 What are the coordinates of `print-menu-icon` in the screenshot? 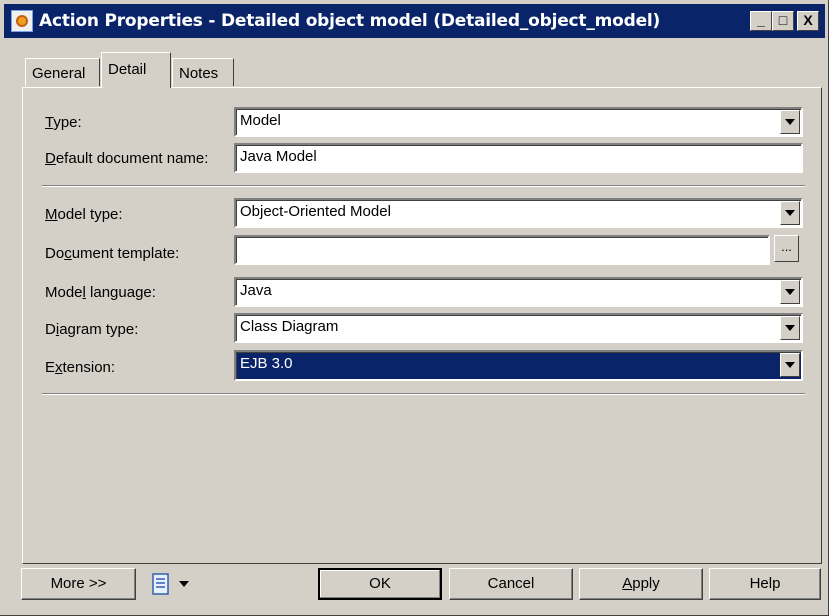 It's located at (160, 584).